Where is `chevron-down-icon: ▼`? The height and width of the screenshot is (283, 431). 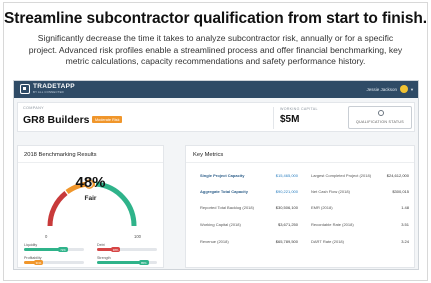 chevron-down-icon: ▼ is located at coordinates (412, 89).